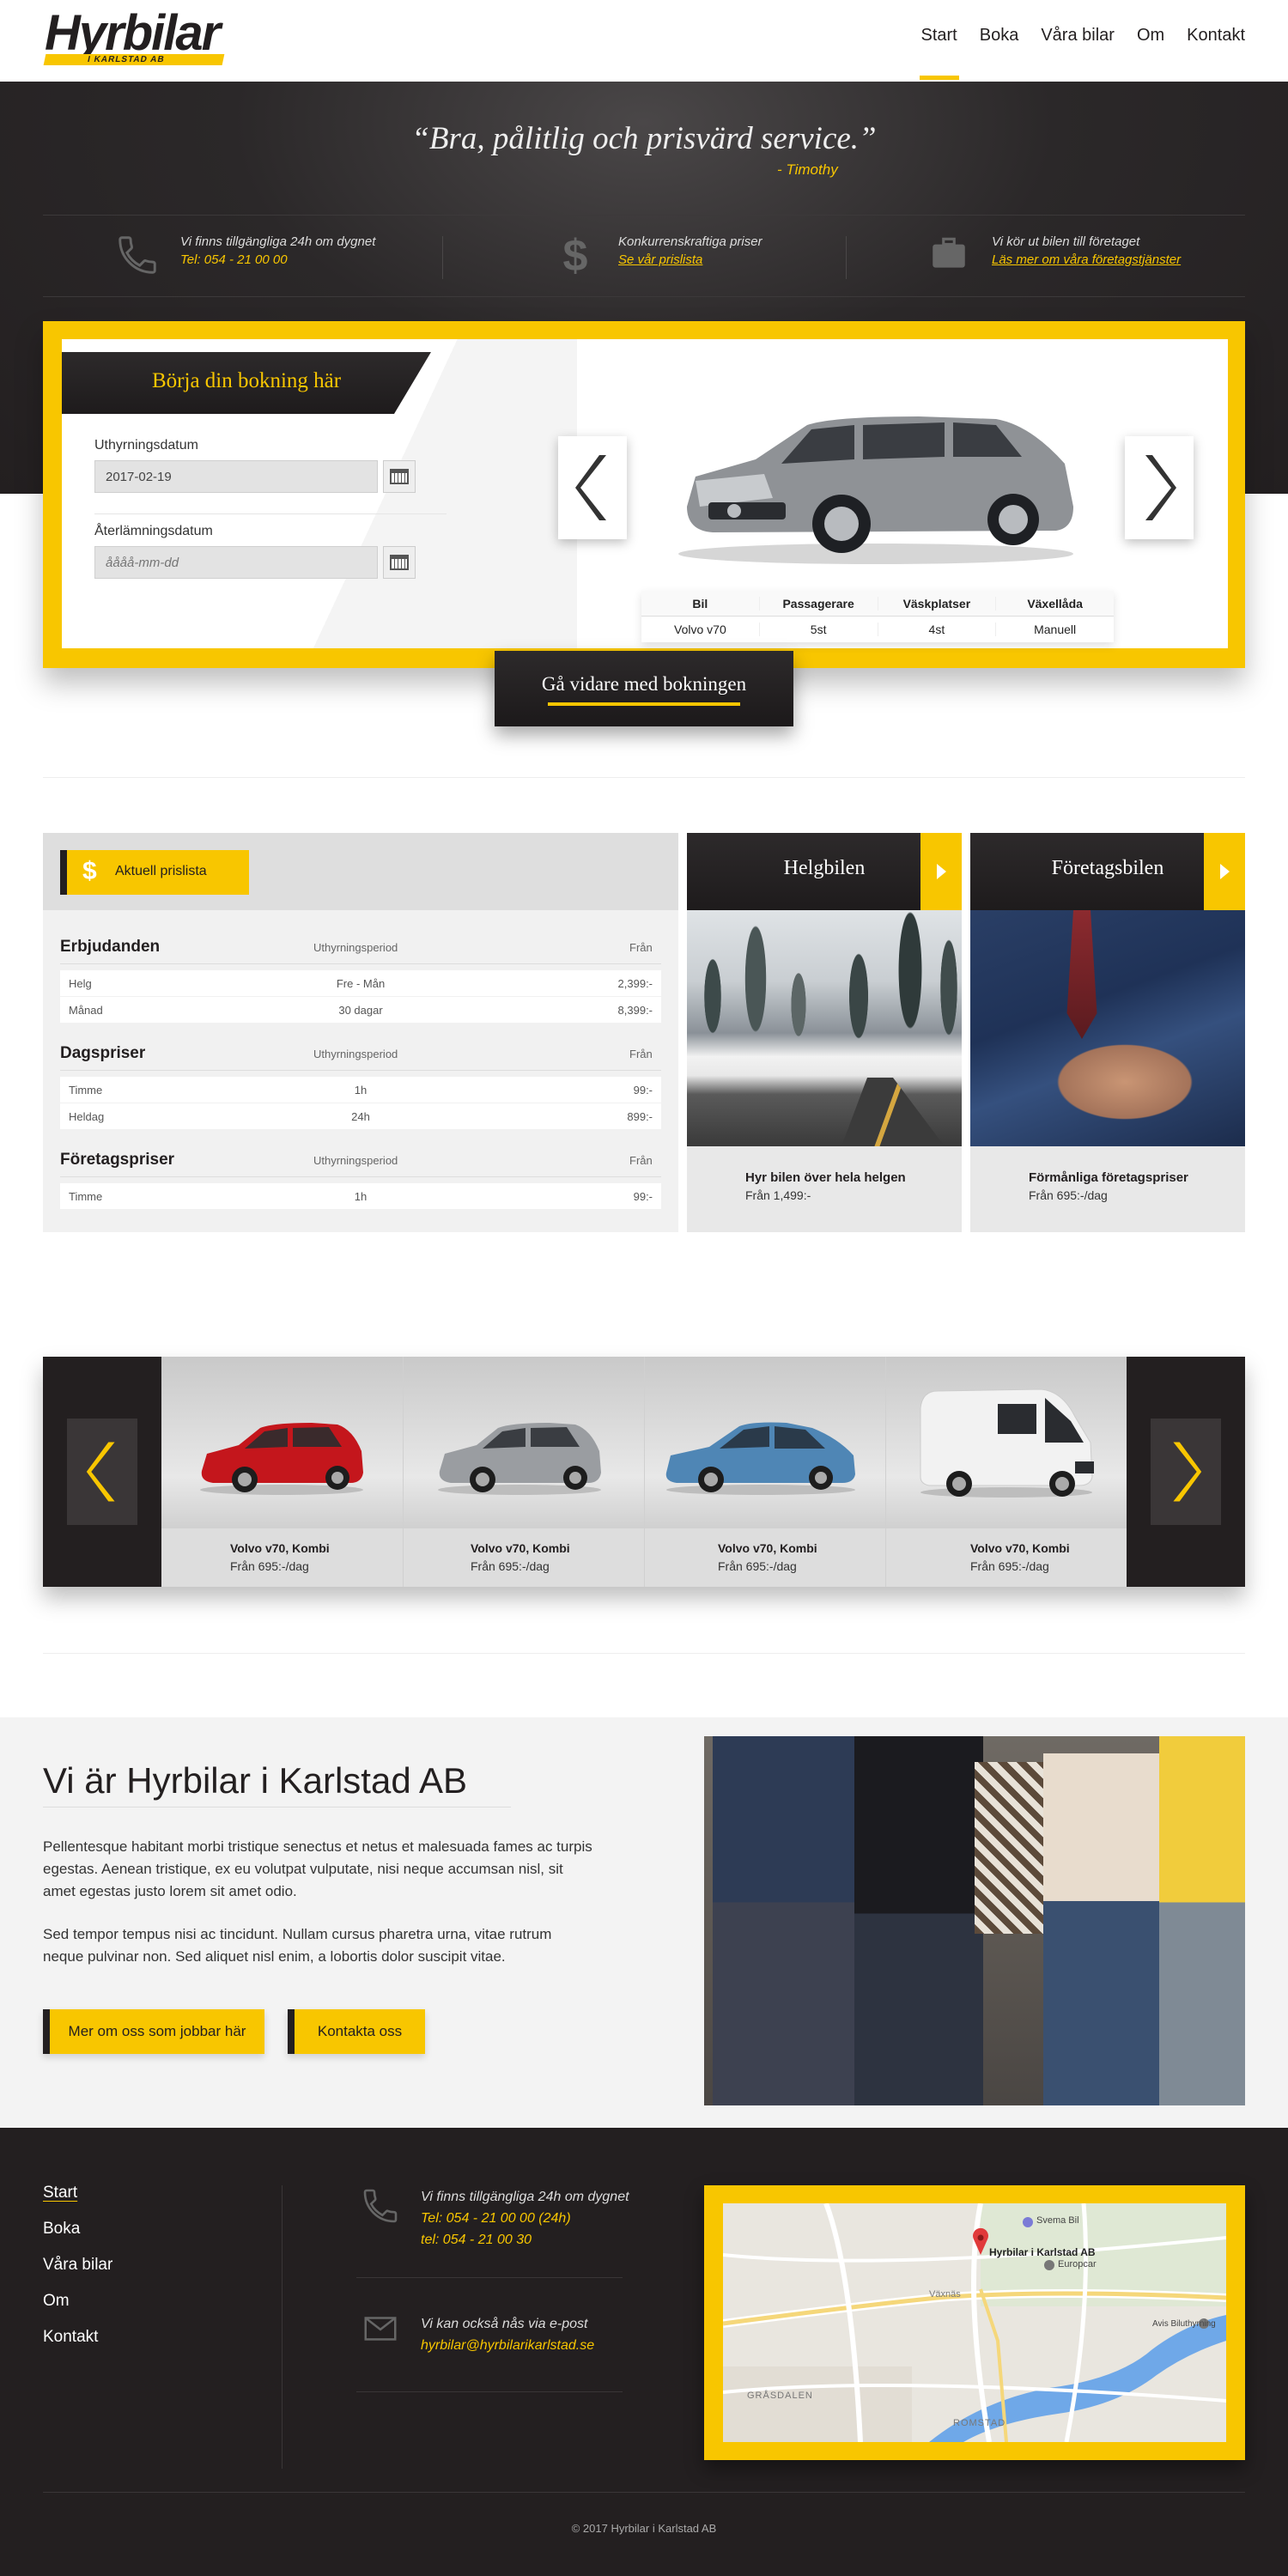  What do you see at coordinates (60, 2193) in the screenshot?
I see `footer-nav-start: Start` at bounding box center [60, 2193].